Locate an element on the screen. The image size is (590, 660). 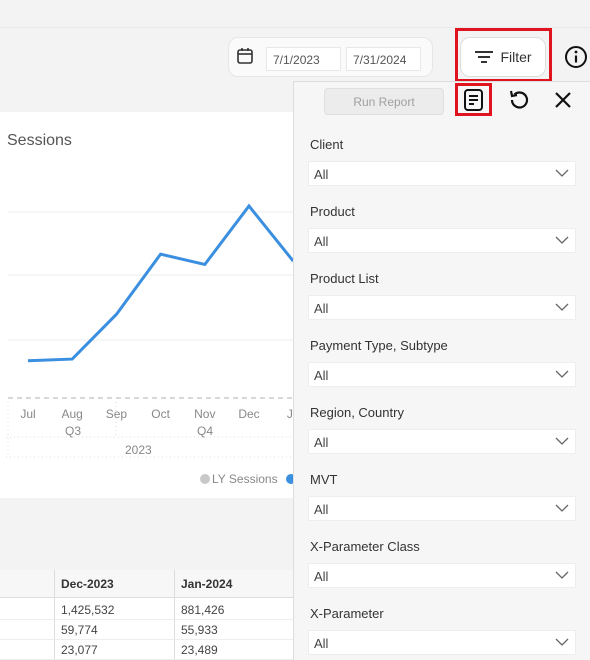
table-cell: 55,933 is located at coordinates (199, 630).